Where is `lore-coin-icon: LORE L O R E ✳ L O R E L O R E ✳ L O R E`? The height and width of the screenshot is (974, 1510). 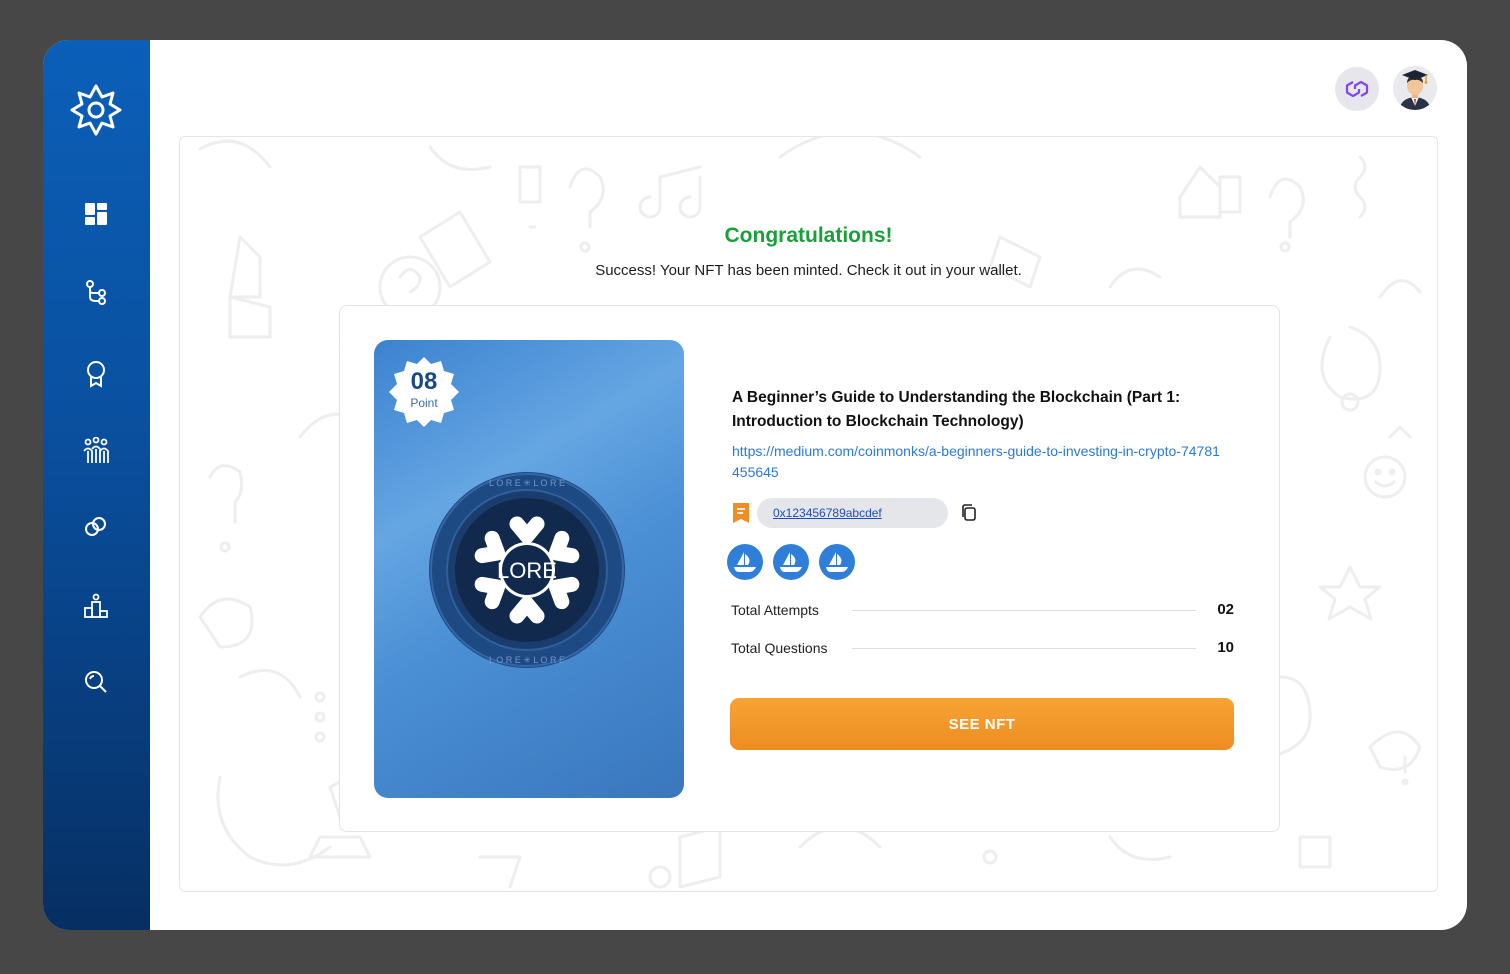
lore-coin-icon: LORE L O R E ✳ L O R E L O R E ✳ L O R E is located at coordinates (527, 570).